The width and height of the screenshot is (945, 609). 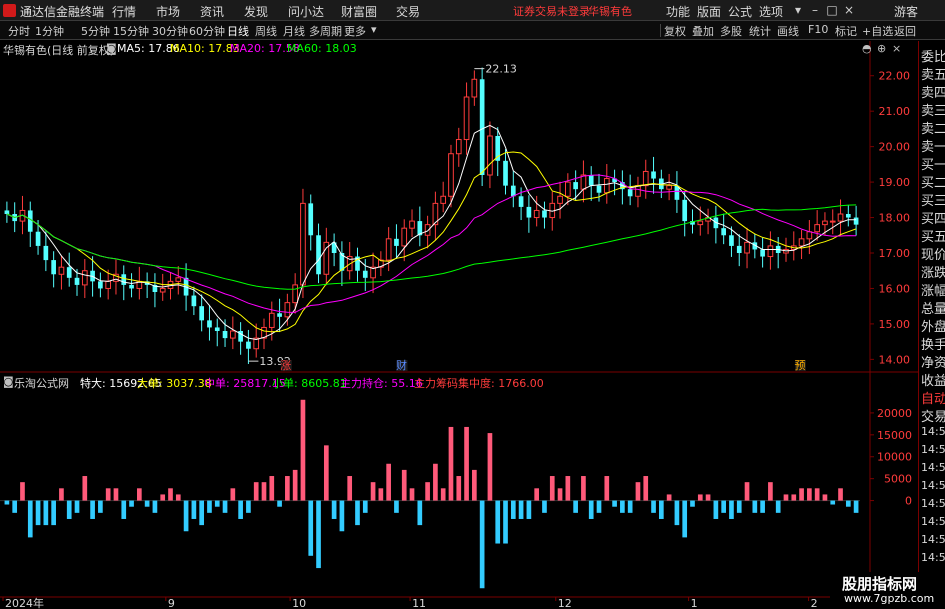 What do you see at coordinates (798, 10) in the screenshot?
I see `menu-dropdown-icon: ▾` at bounding box center [798, 10].